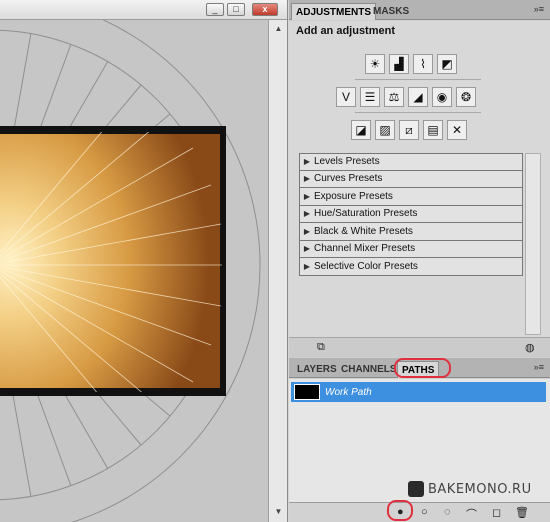 This screenshot has width=550, height=522. I want to click on channel-mixer-icon: ❂, so click(466, 97).